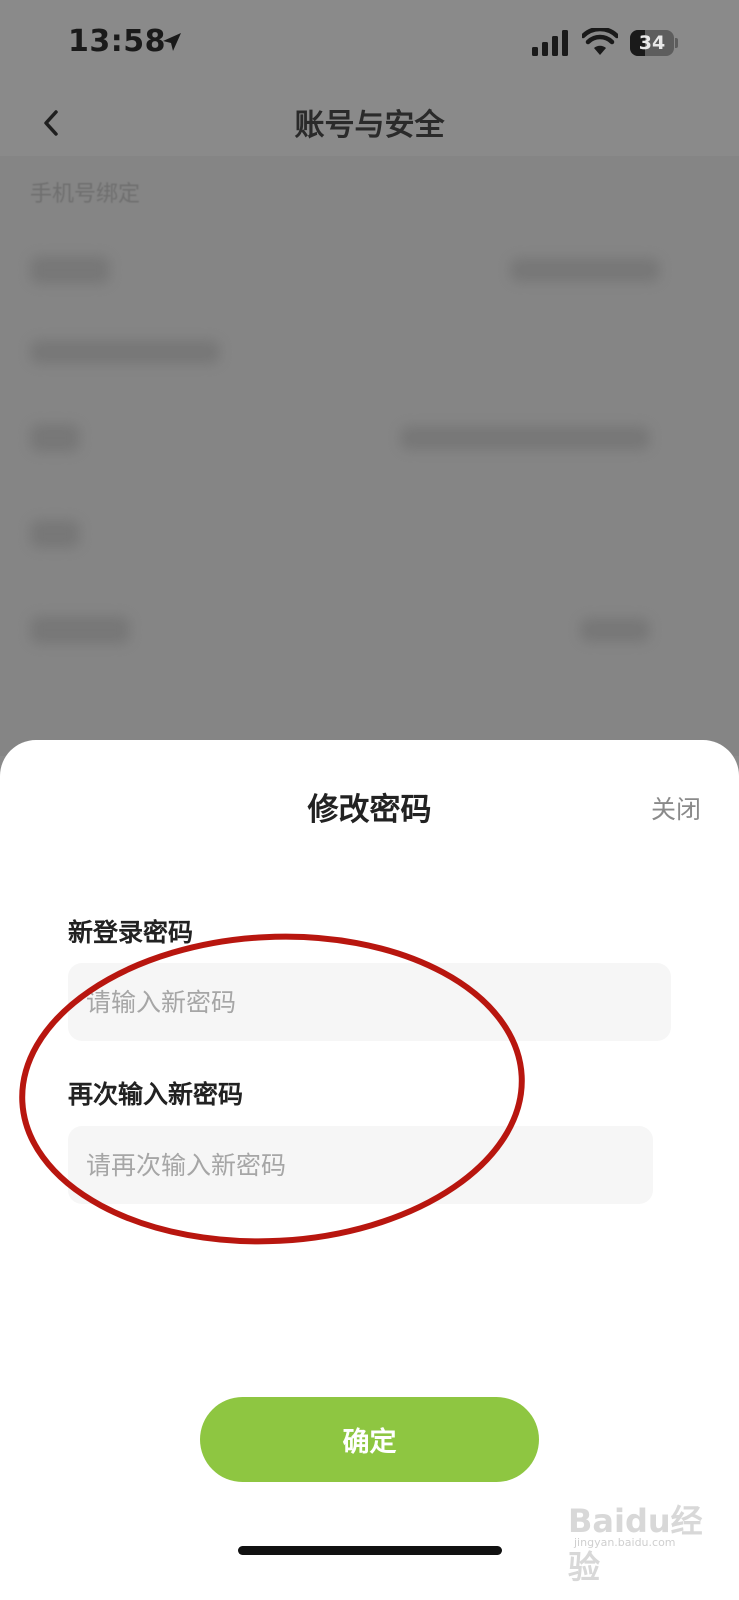 The height and width of the screenshot is (1600, 739). I want to click on status-bar: 13:58 34, so click(369, 45).